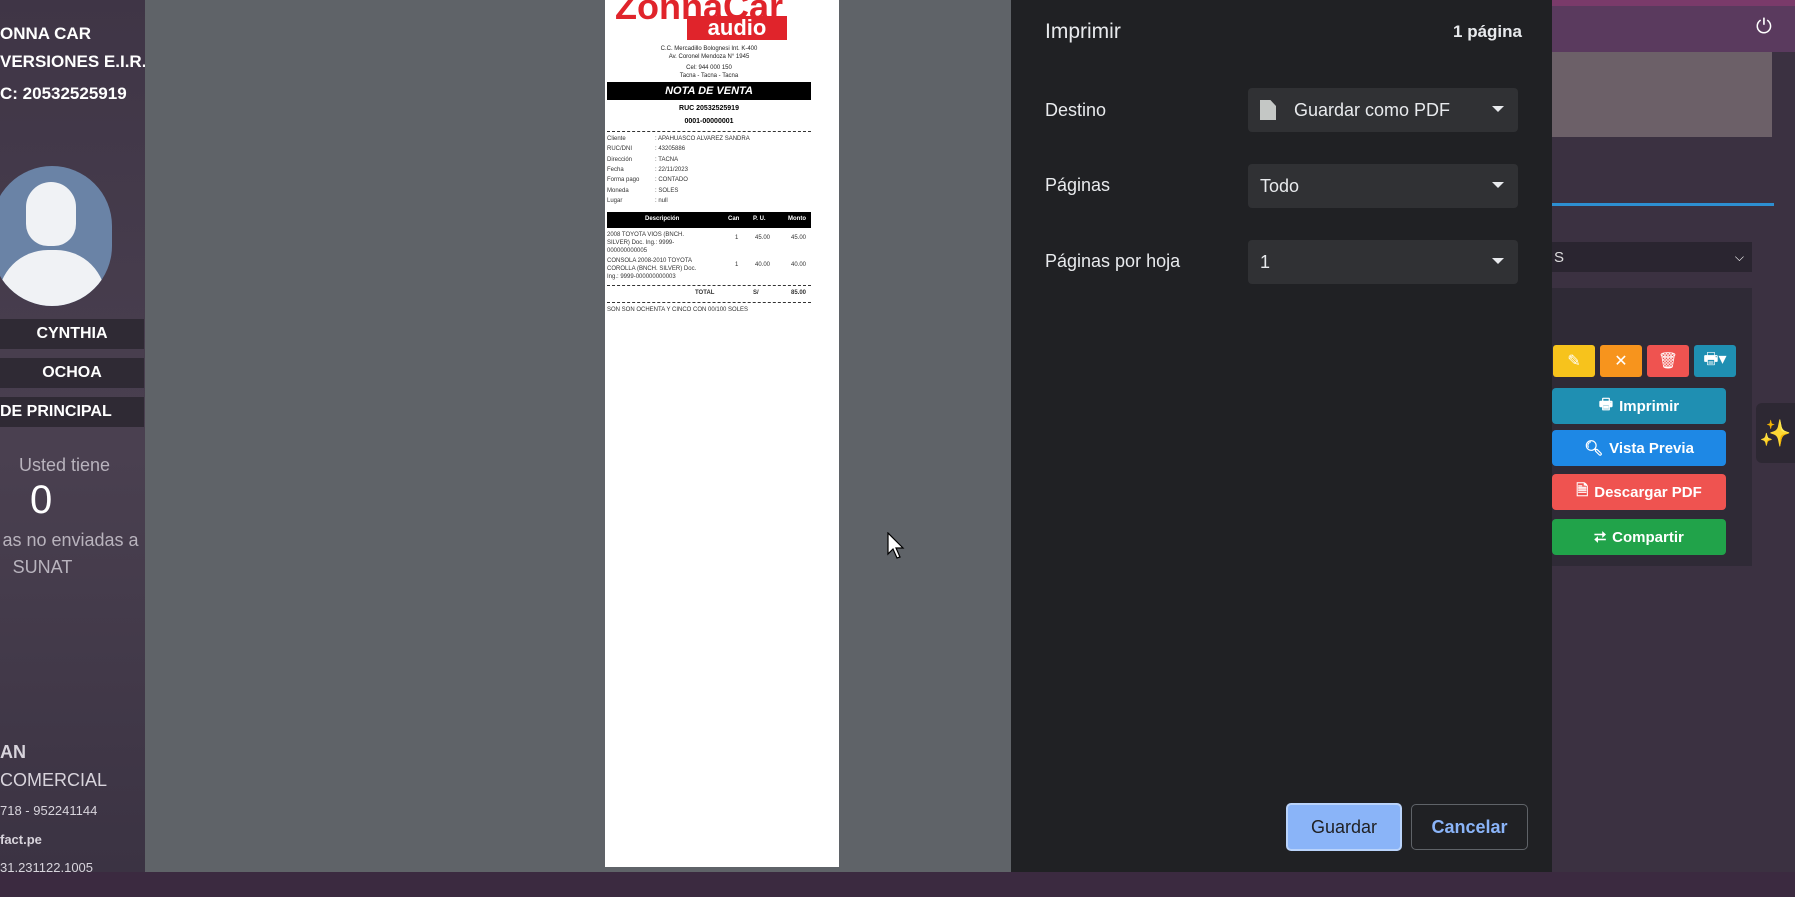 The image size is (1795, 897). What do you see at coordinates (64, 465) in the screenshot?
I see `pending-label-top: Usted tiene` at bounding box center [64, 465].